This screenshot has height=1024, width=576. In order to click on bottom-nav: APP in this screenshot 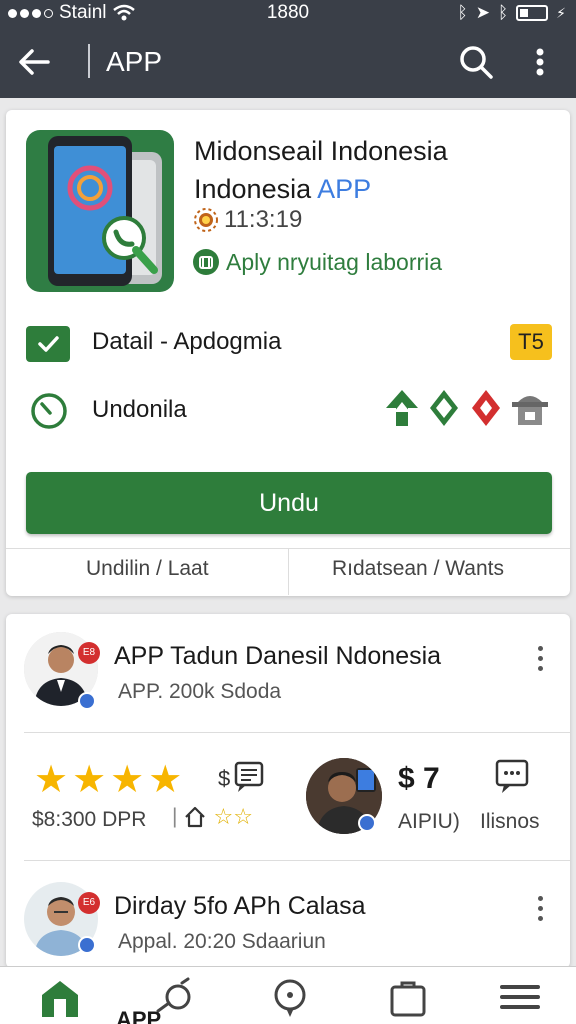, I will do `click(288, 995)`.